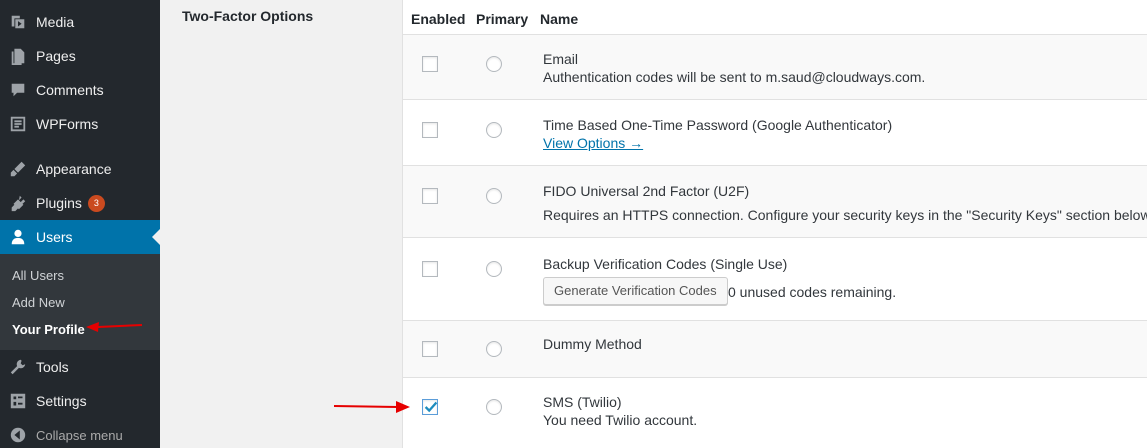 Image resolution: width=1147 pixels, height=448 pixels. Describe the element at coordinates (494, 64) in the screenshot. I see `primary-radio-email` at that location.